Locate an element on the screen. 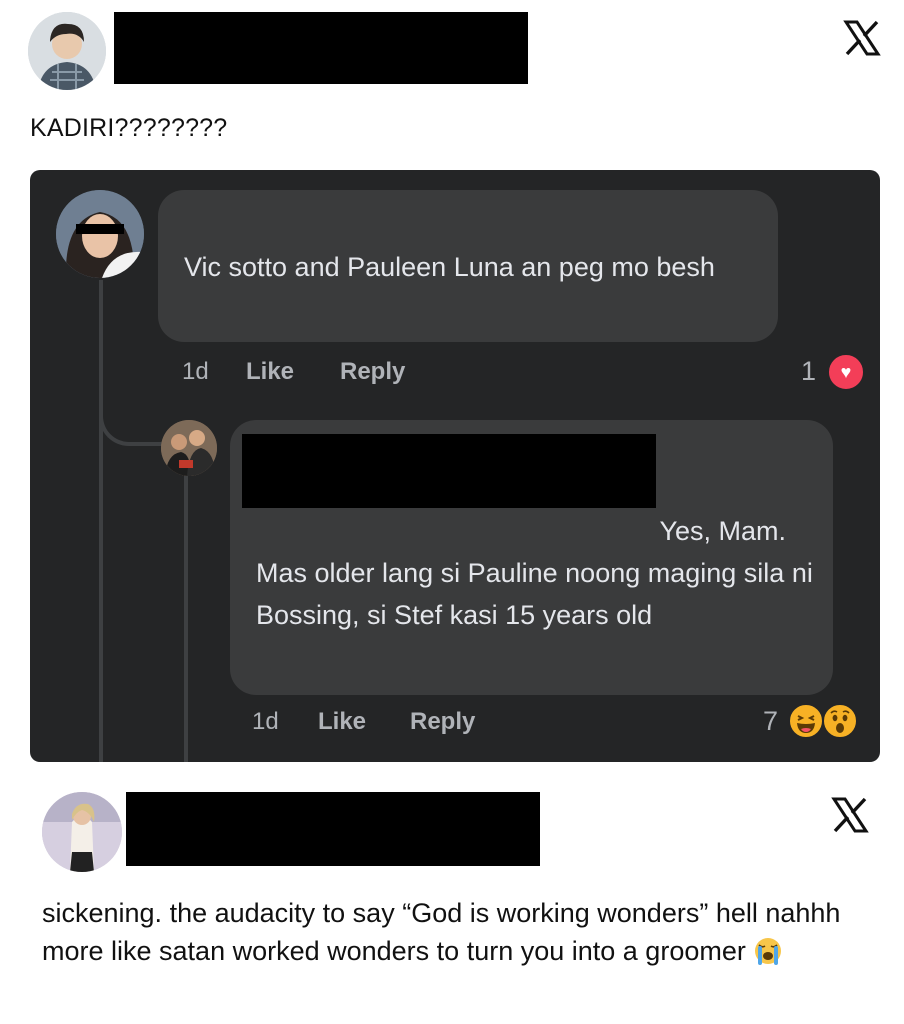 Image resolution: width=904 pixels, height=1024 pixels. post-1-text: KADIRI???????? is located at coordinates (129, 128).